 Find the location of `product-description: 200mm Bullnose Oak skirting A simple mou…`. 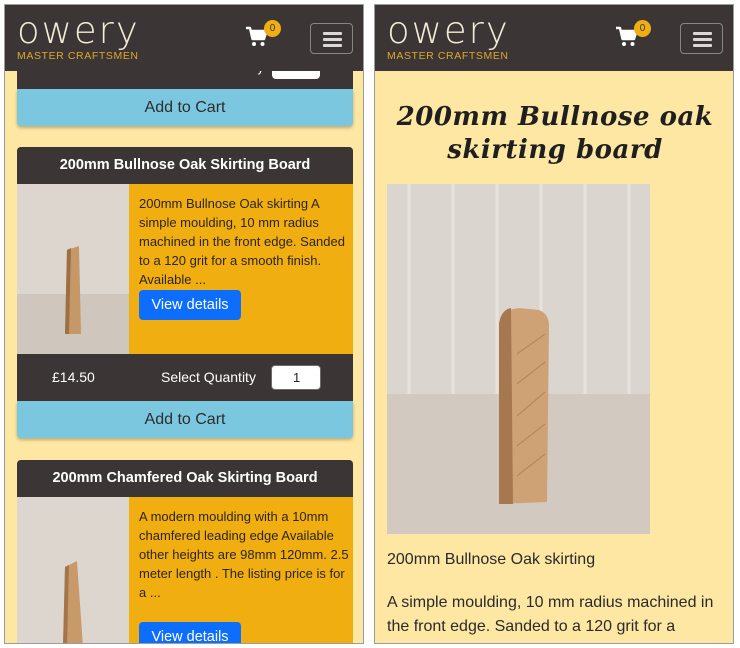

product-description: 200mm Bullnose Oak skirting A simple mou… is located at coordinates (242, 241).